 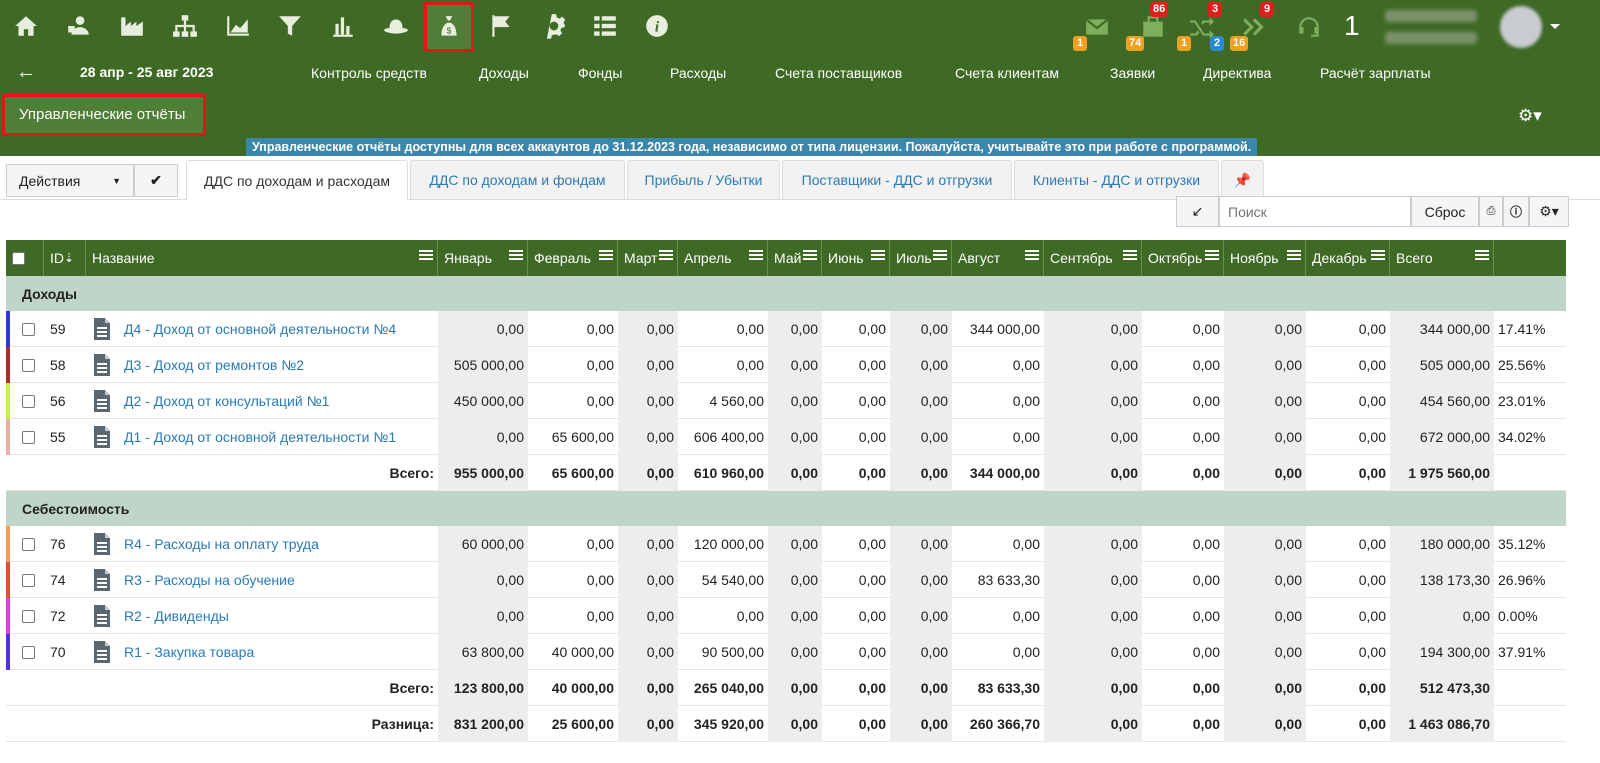 What do you see at coordinates (1265, 258) in the screenshot?
I see `column-header: Ноябрь` at bounding box center [1265, 258].